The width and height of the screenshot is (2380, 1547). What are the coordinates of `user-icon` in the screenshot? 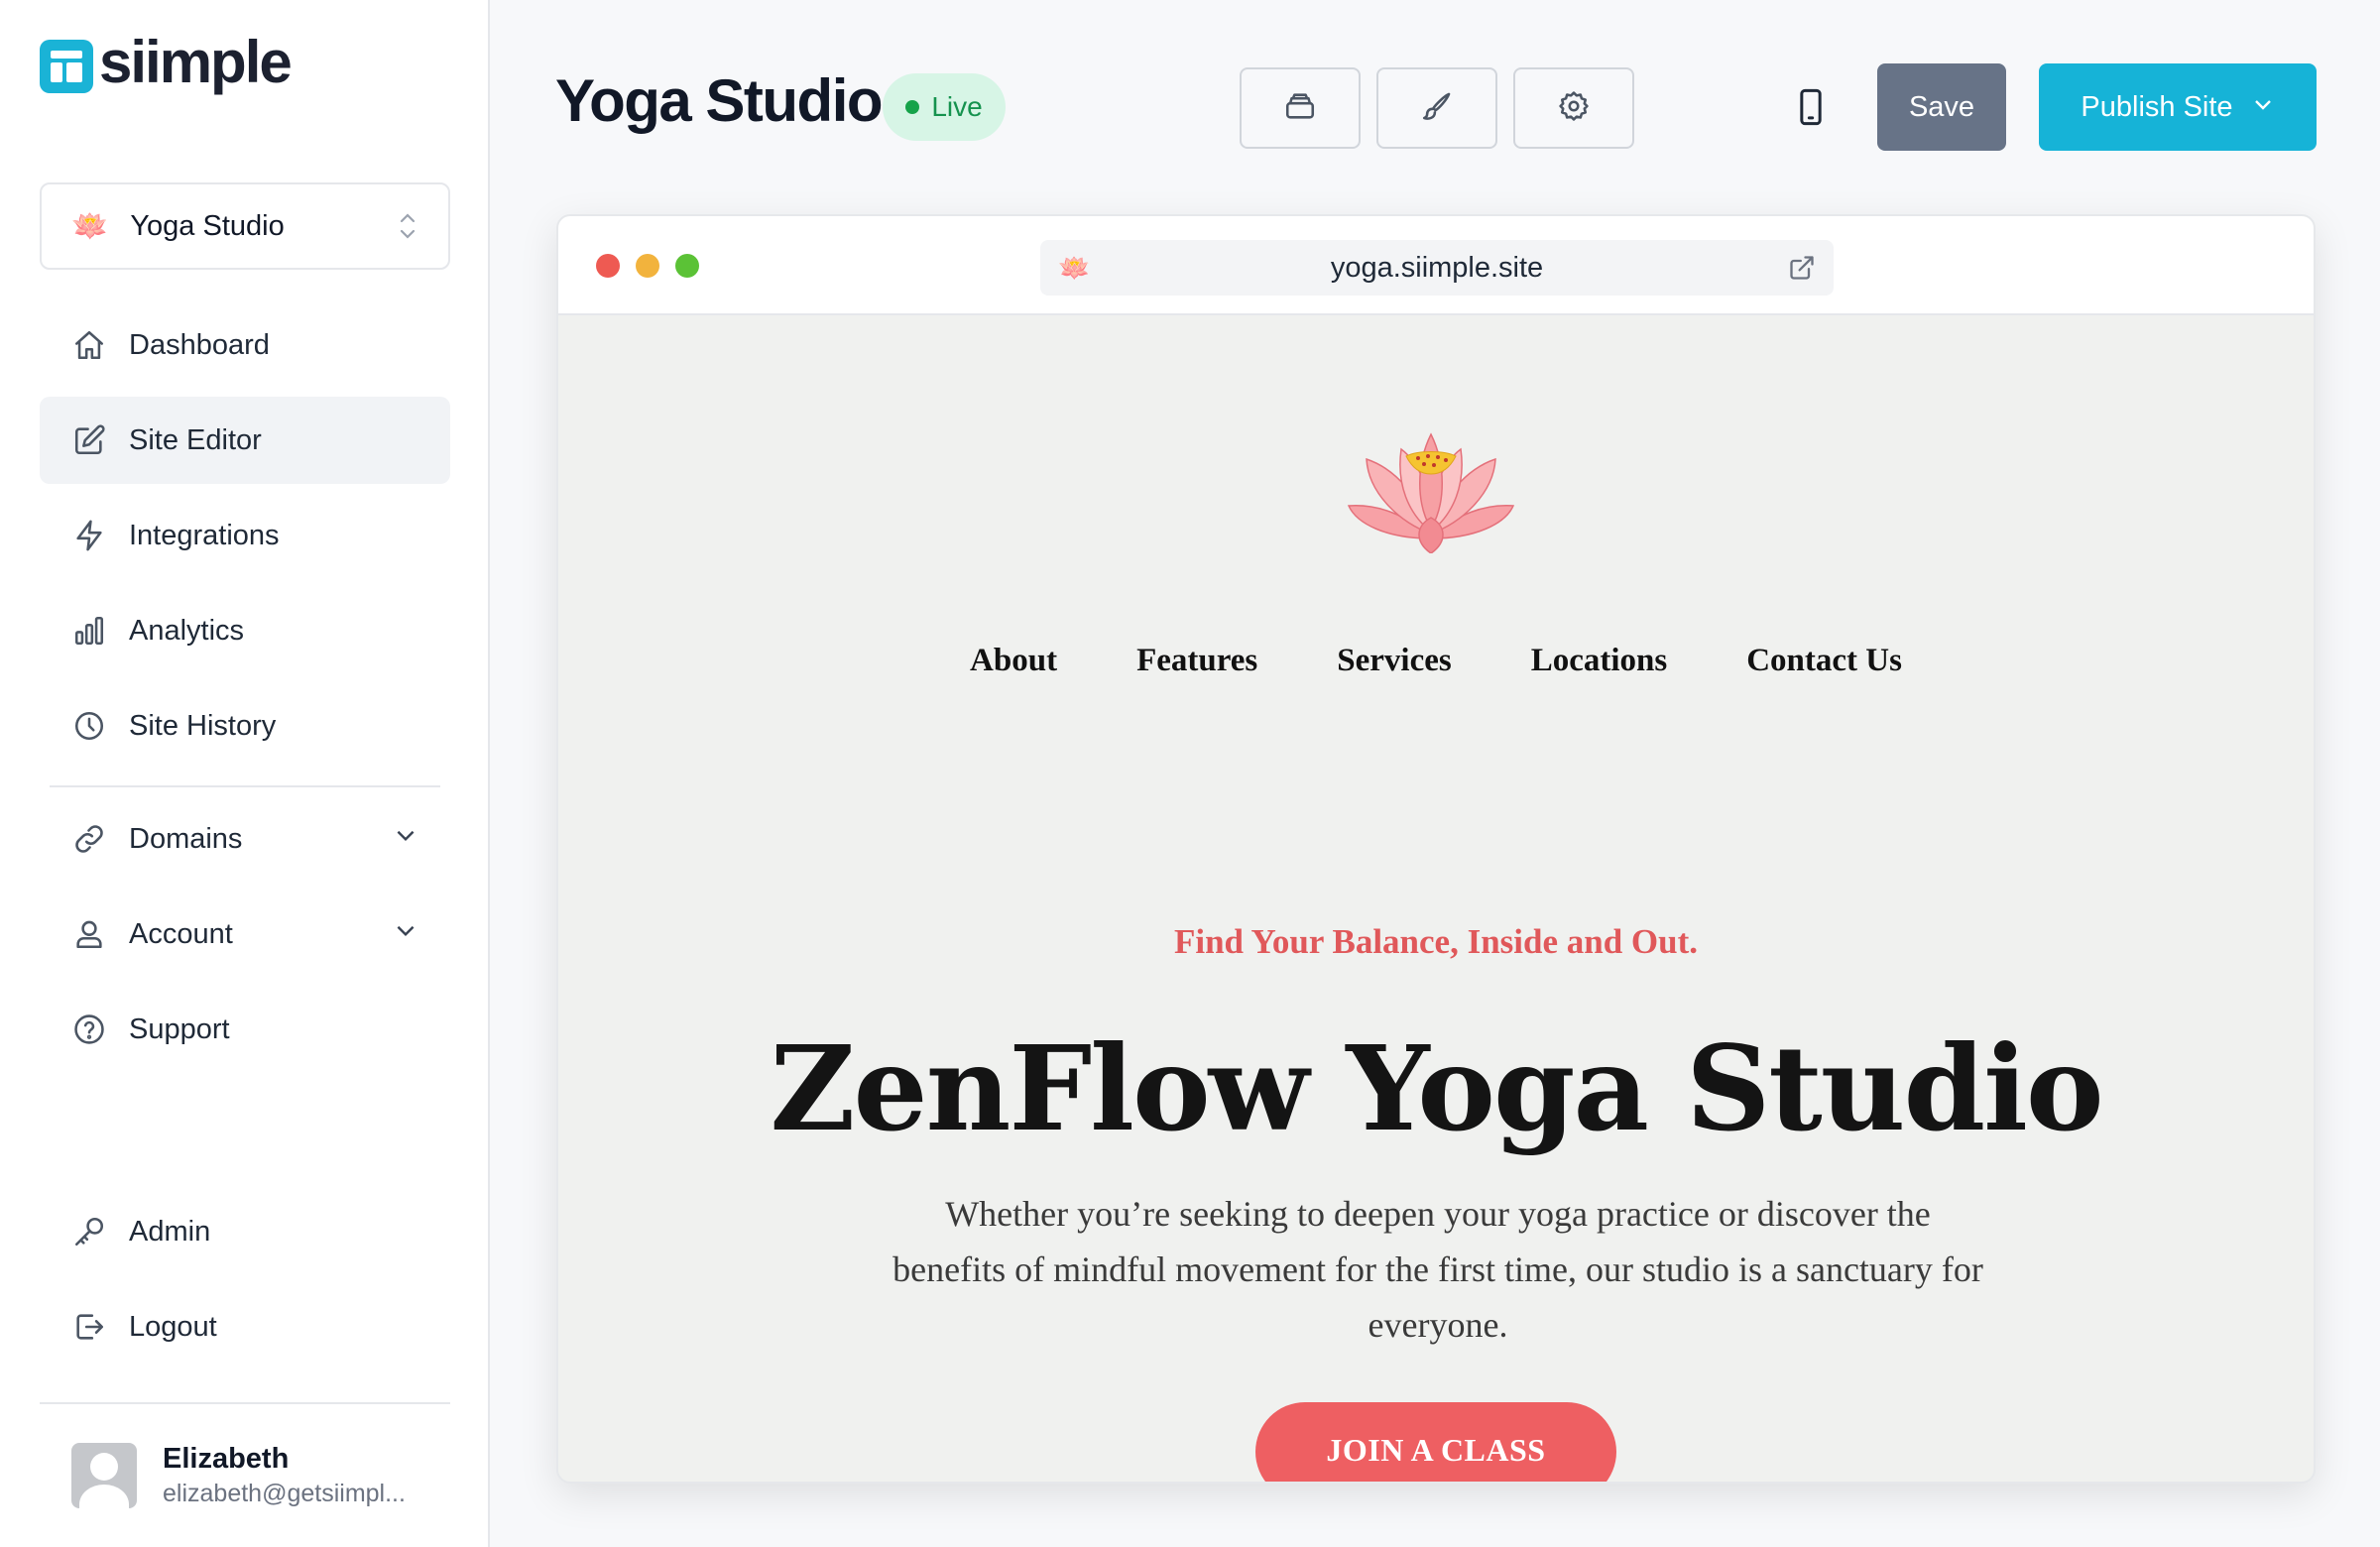 It's located at (89, 934).